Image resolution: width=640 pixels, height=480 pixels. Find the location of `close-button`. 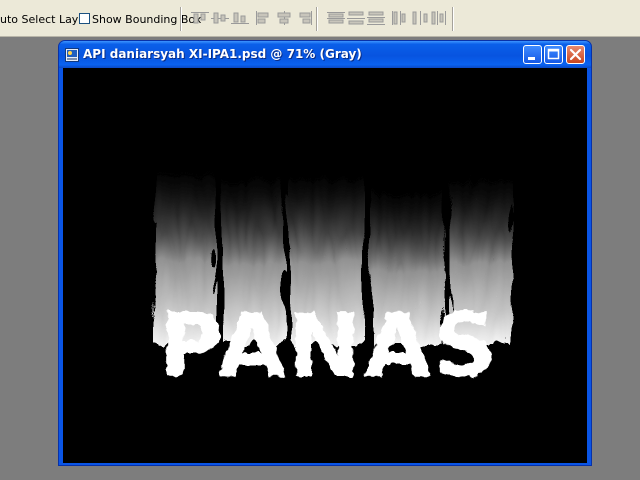

close-button is located at coordinates (575, 54).